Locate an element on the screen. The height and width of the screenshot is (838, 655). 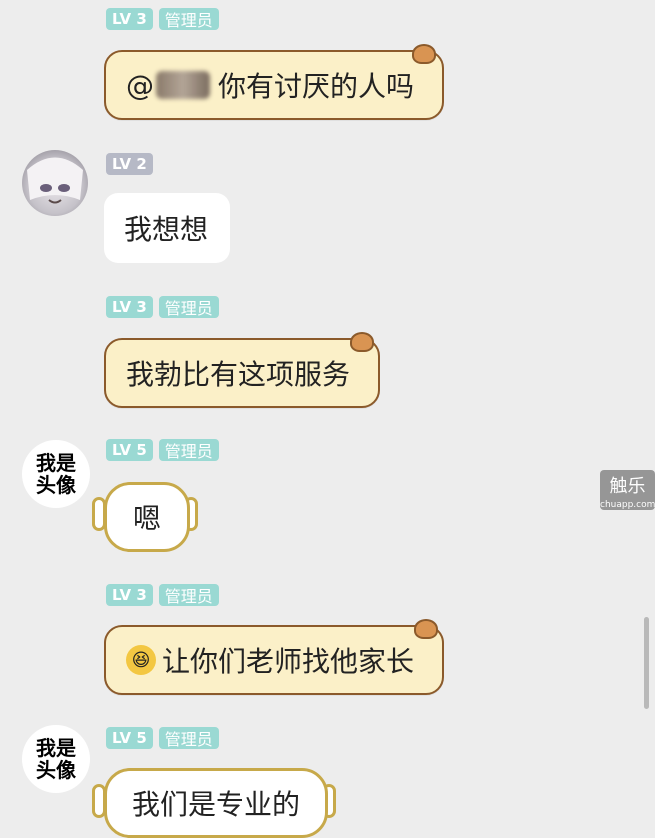
chat-bubble-5: 😆 让你们老师找他家长 is located at coordinates (274, 660).